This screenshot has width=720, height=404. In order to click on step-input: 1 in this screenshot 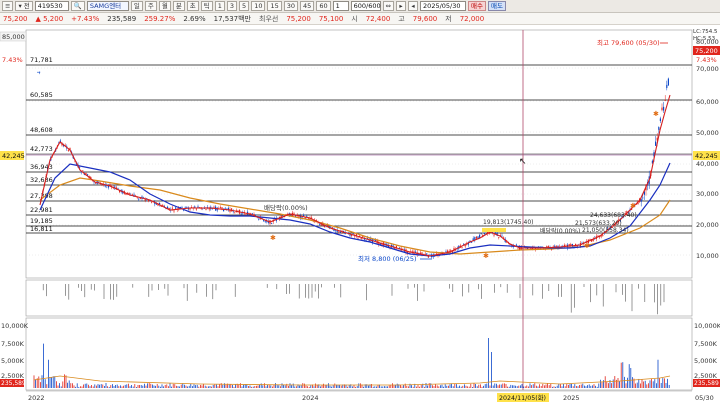, I will do `click(340, 6)`.